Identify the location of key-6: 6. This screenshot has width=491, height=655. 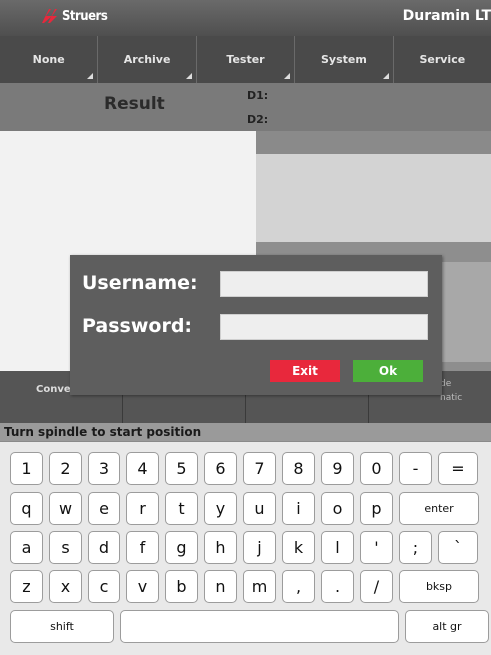
(220, 468).